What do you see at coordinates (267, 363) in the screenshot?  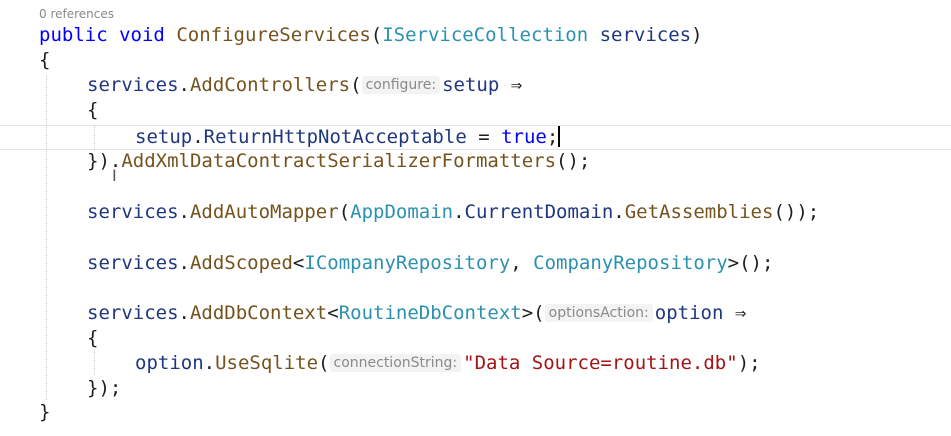 I see `method-name: UseSqlite` at bounding box center [267, 363].